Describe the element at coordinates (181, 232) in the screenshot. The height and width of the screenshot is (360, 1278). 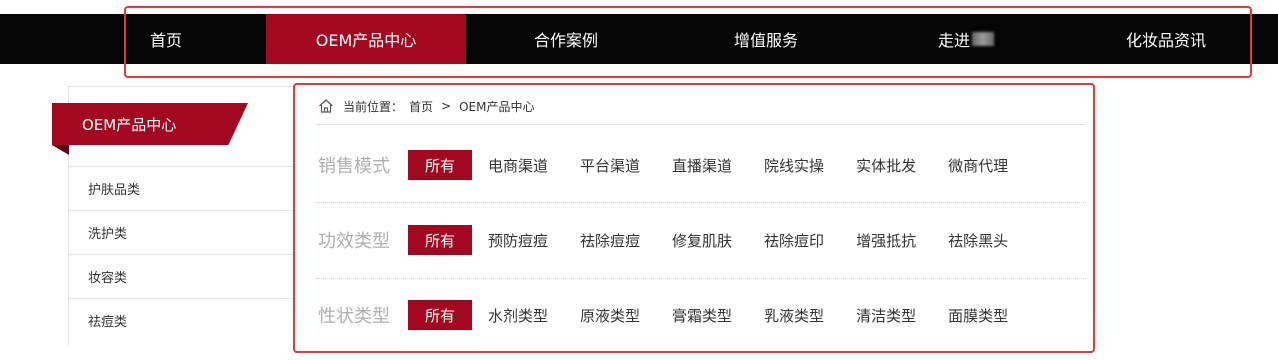
I see `sidebar-item-wash-care: 洗护类` at that location.